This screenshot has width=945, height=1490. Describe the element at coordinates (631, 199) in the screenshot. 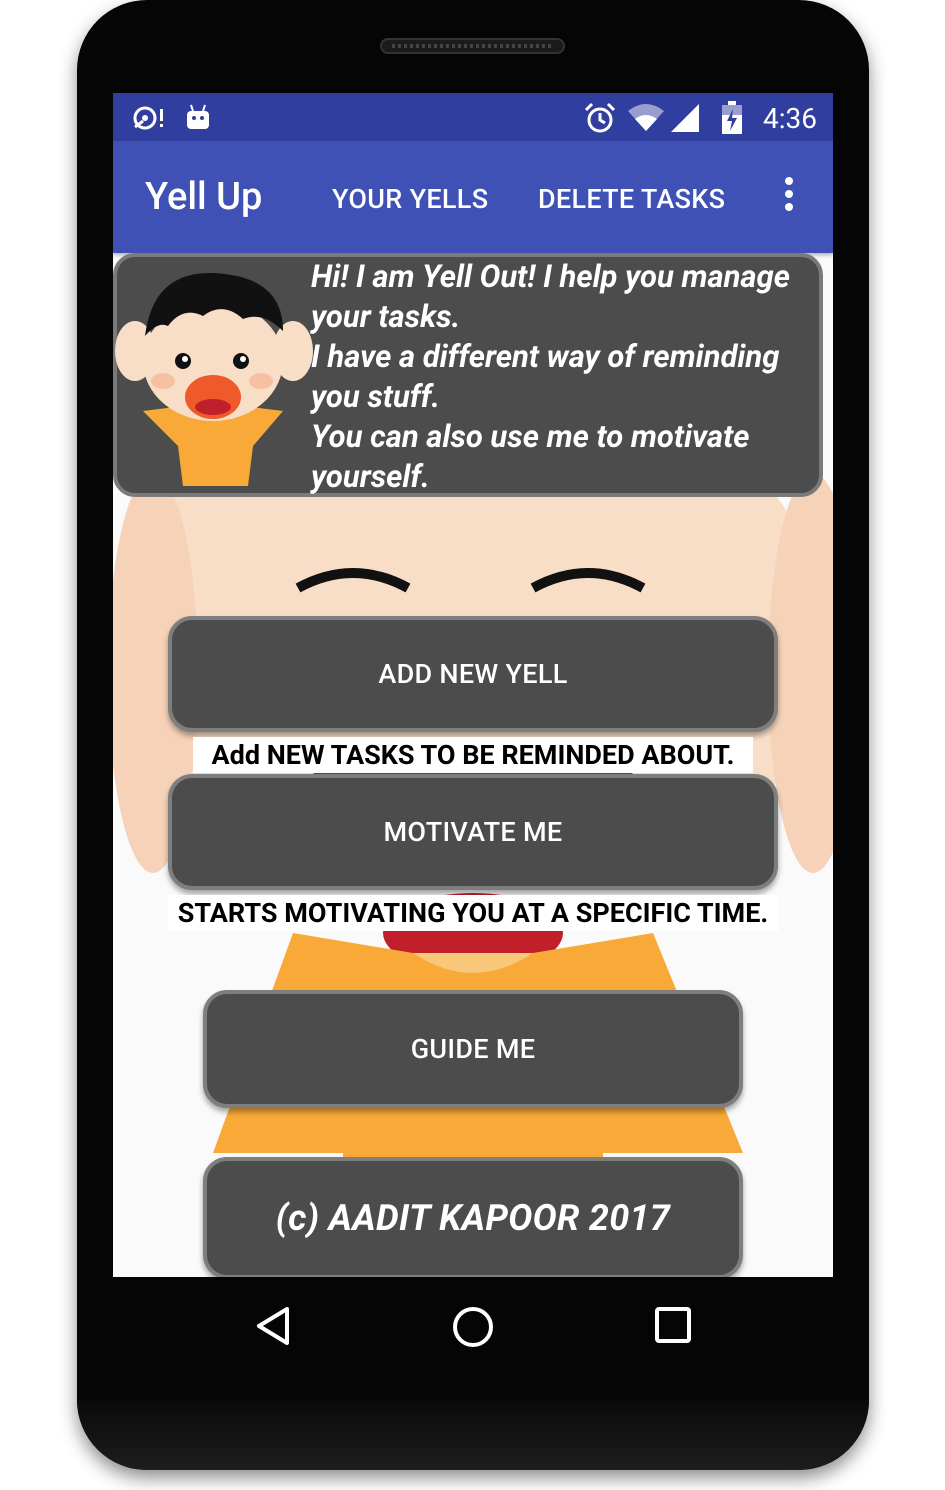

I see `delete-tasks-button: DELETE TASKS` at that location.